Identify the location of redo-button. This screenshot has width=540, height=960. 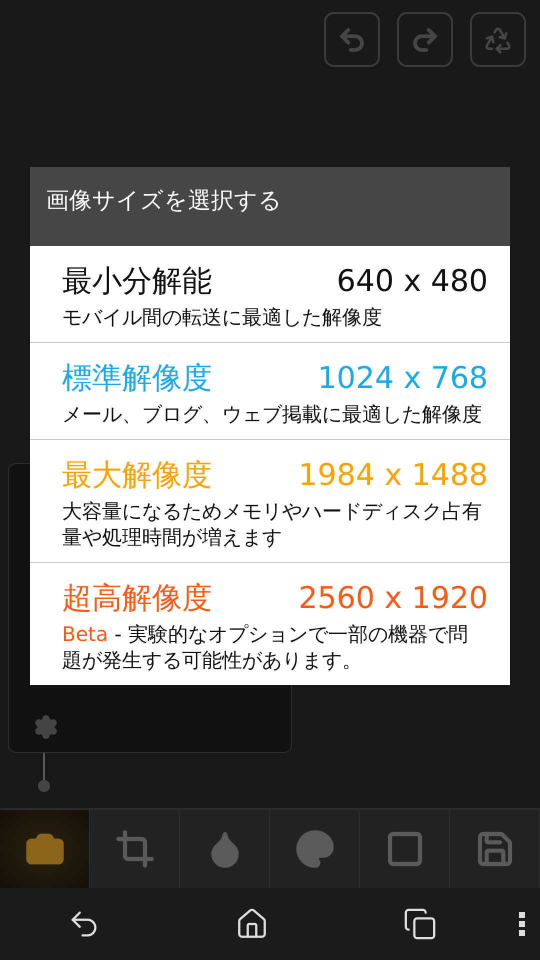
(425, 39).